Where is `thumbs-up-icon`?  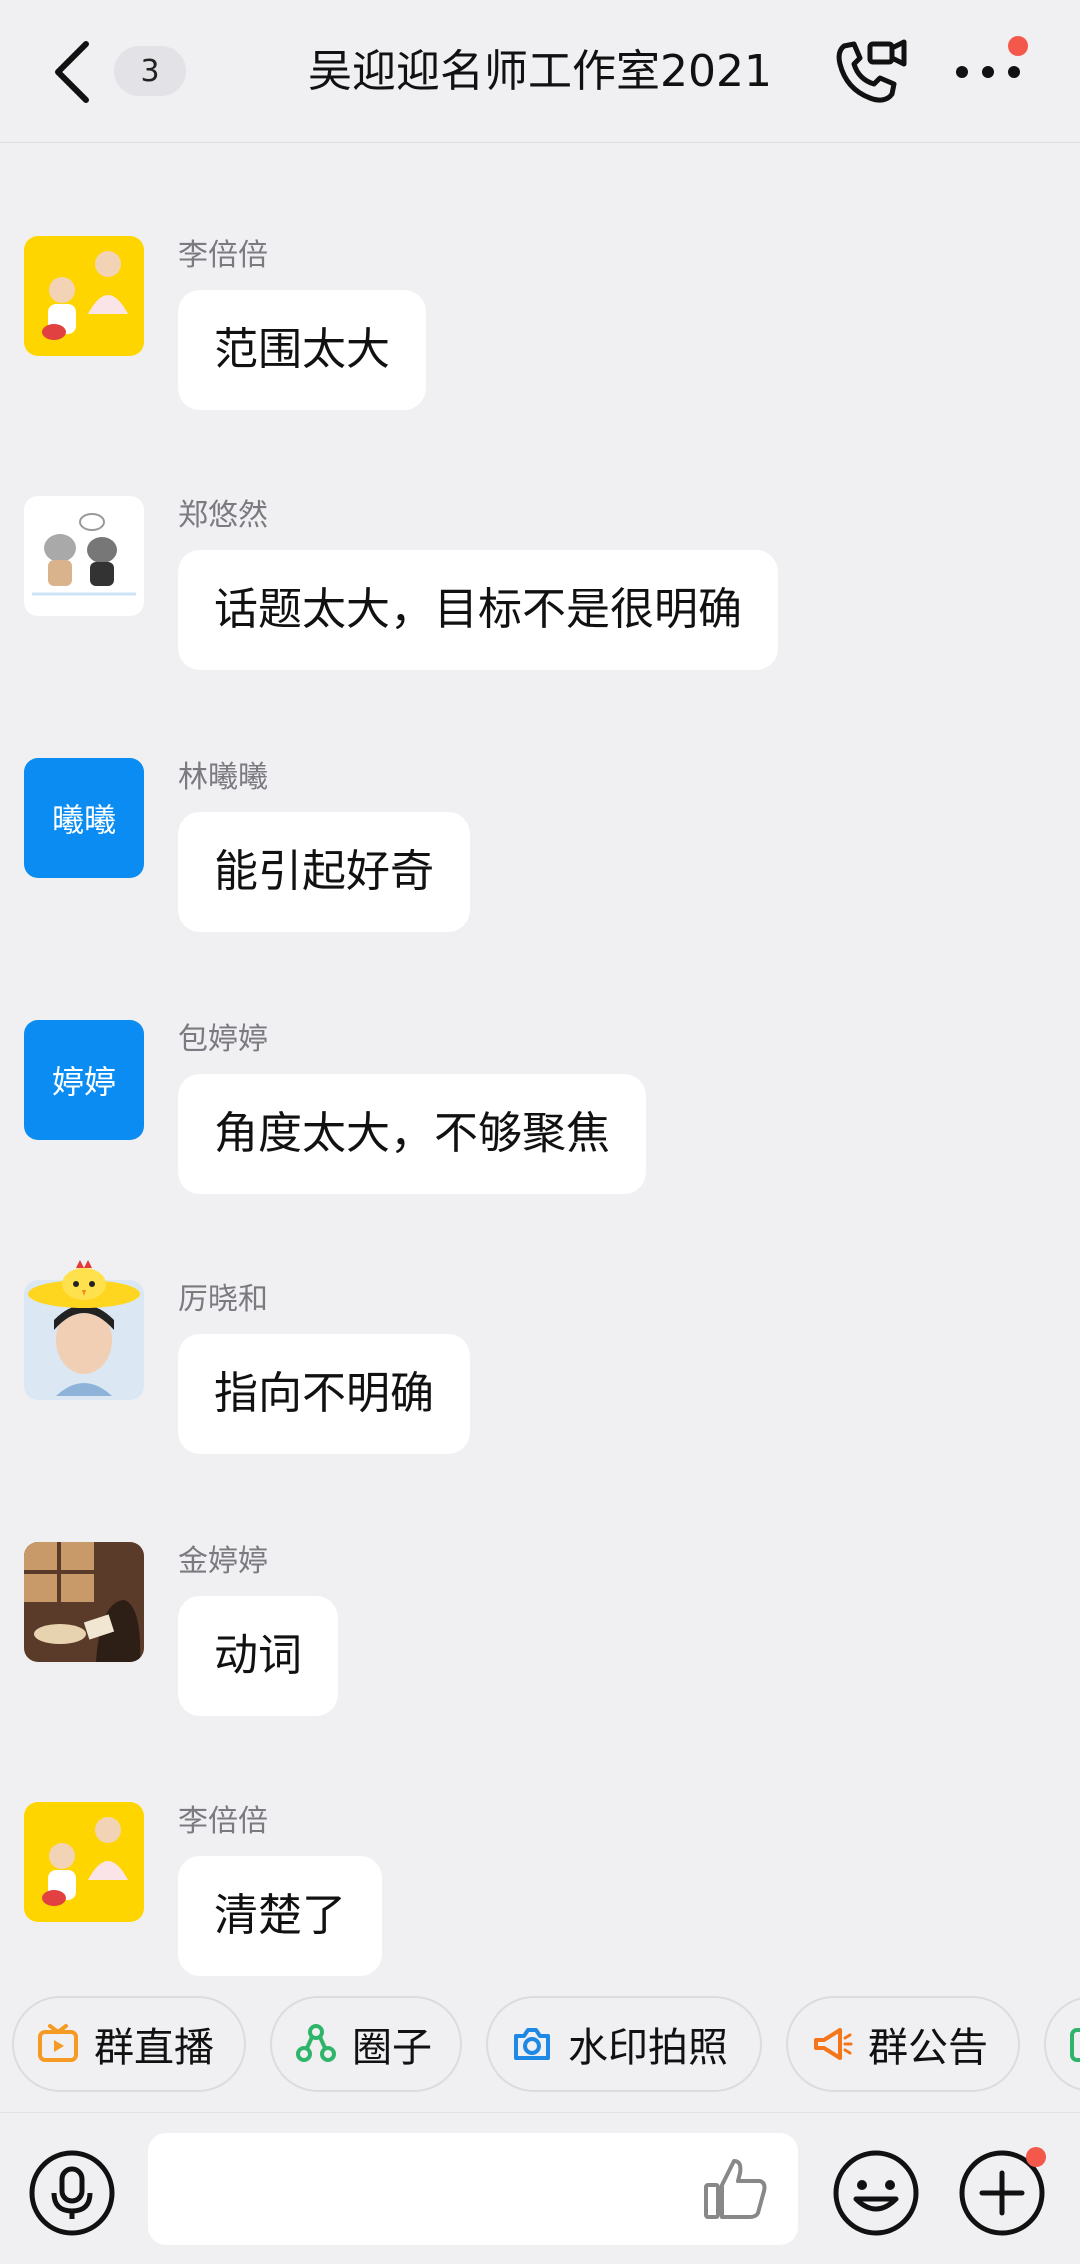 thumbs-up-icon is located at coordinates (735, 2189).